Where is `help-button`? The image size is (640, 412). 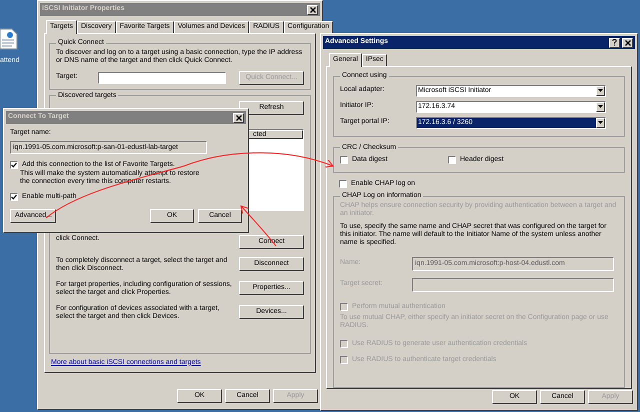 help-button is located at coordinates (614, 43).